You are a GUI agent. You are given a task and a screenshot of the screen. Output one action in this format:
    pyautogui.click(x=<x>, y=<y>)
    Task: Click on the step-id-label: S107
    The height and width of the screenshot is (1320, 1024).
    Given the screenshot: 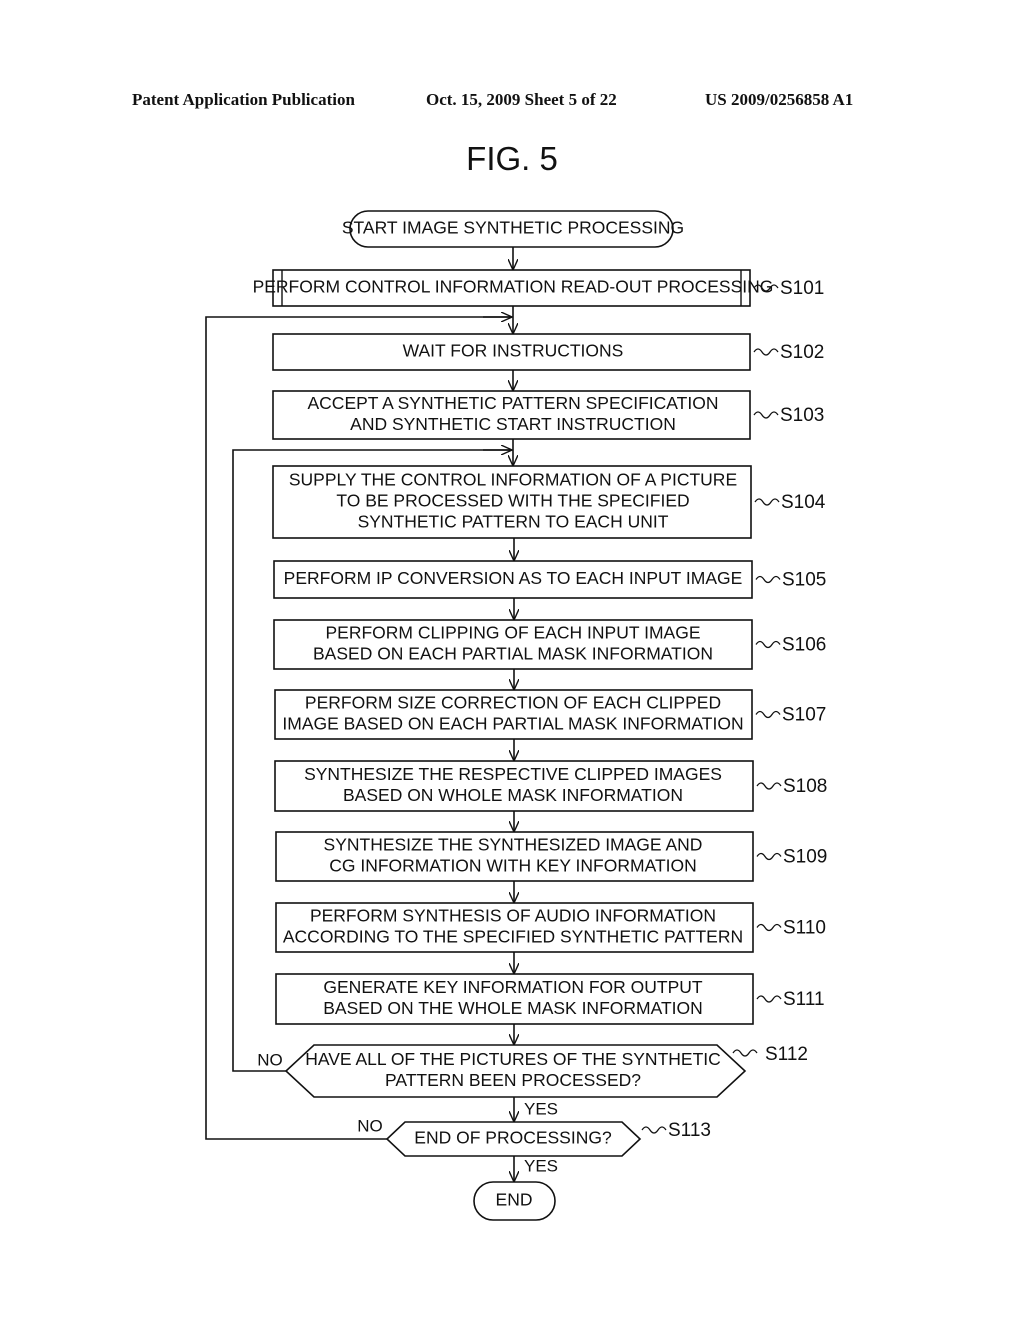 What is the action you would take?
    pyautogui.click(x=804, y=715)
    